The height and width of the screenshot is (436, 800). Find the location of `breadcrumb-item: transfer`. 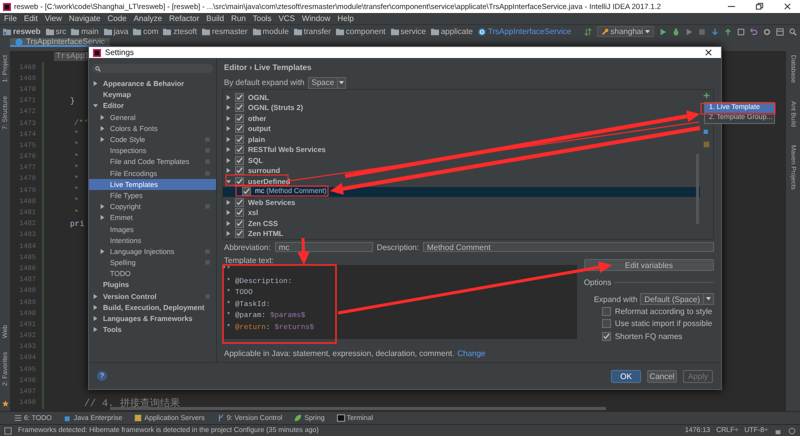

breadcrumb-item: transfer is located at coordinates (317, 31).